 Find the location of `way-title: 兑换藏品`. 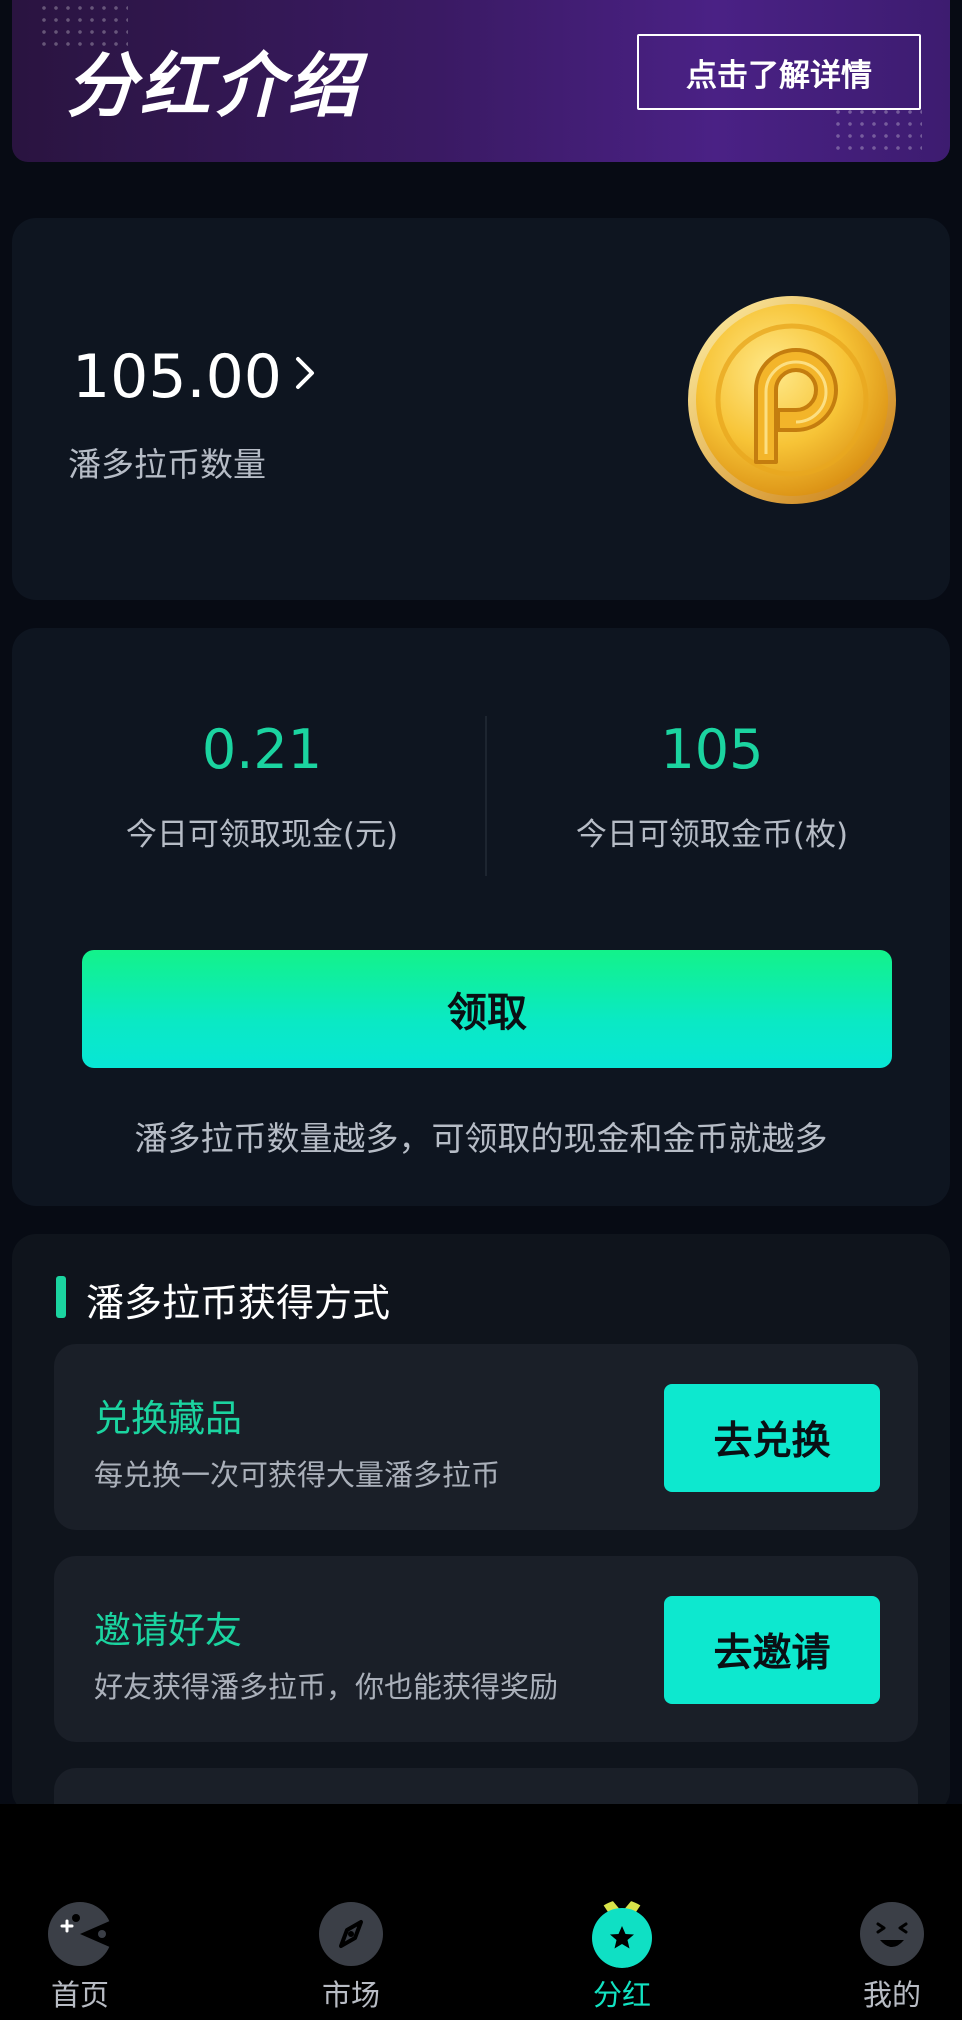

way-title: 兑换藏品 is located at coordinates (168, 1418).